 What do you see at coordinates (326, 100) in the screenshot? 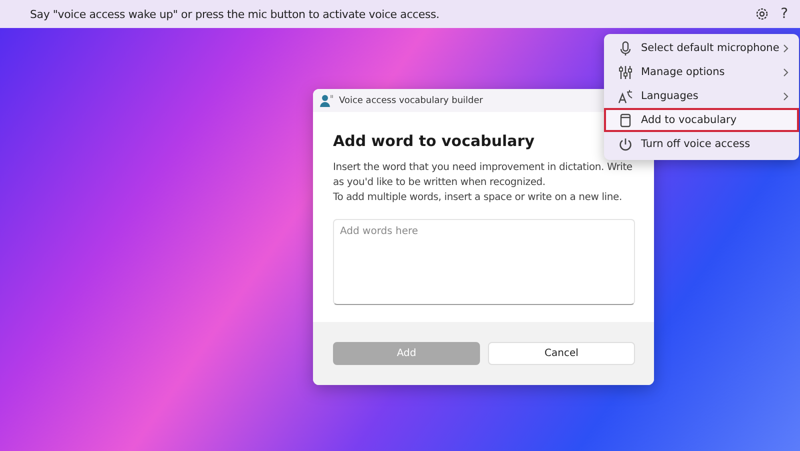
I see `person-icon` at bounding box center [326, 100].